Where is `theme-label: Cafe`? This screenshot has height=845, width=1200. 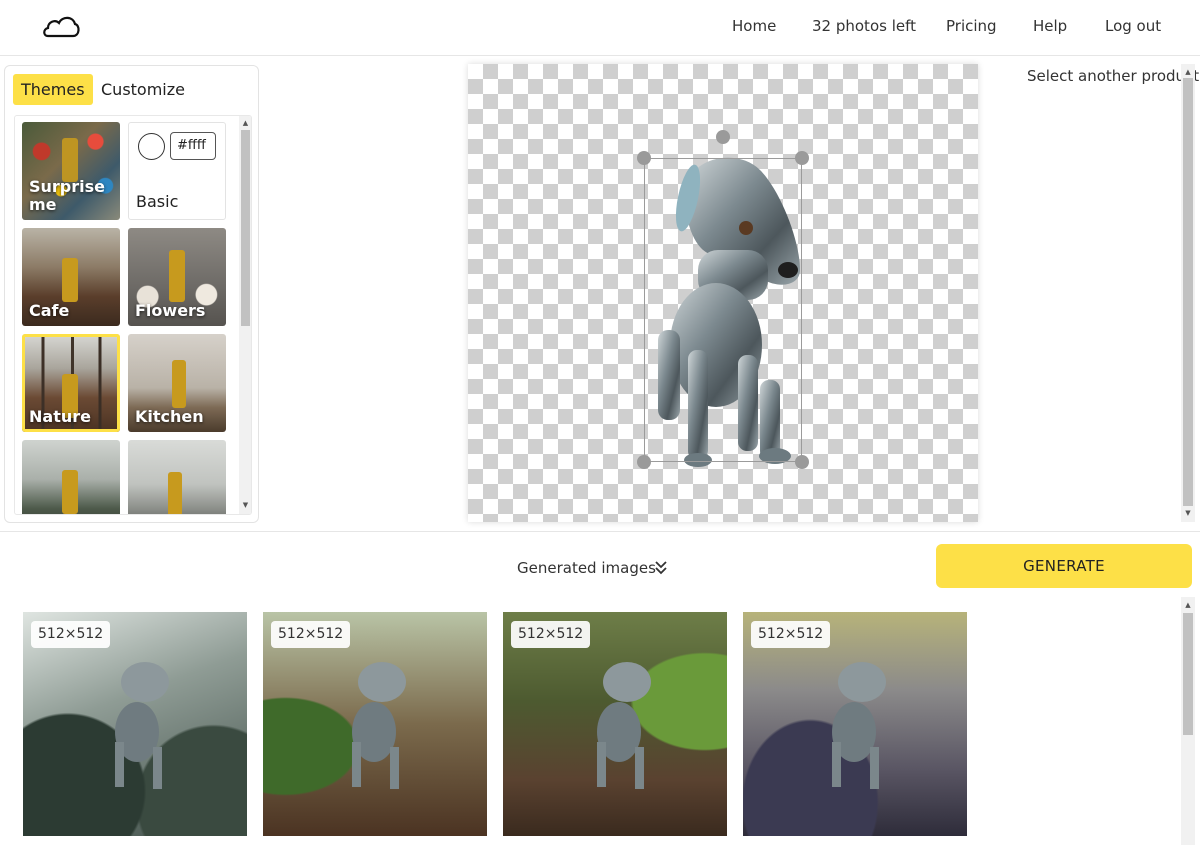 theme-label: Cafe is located at coordinates (49, 310).